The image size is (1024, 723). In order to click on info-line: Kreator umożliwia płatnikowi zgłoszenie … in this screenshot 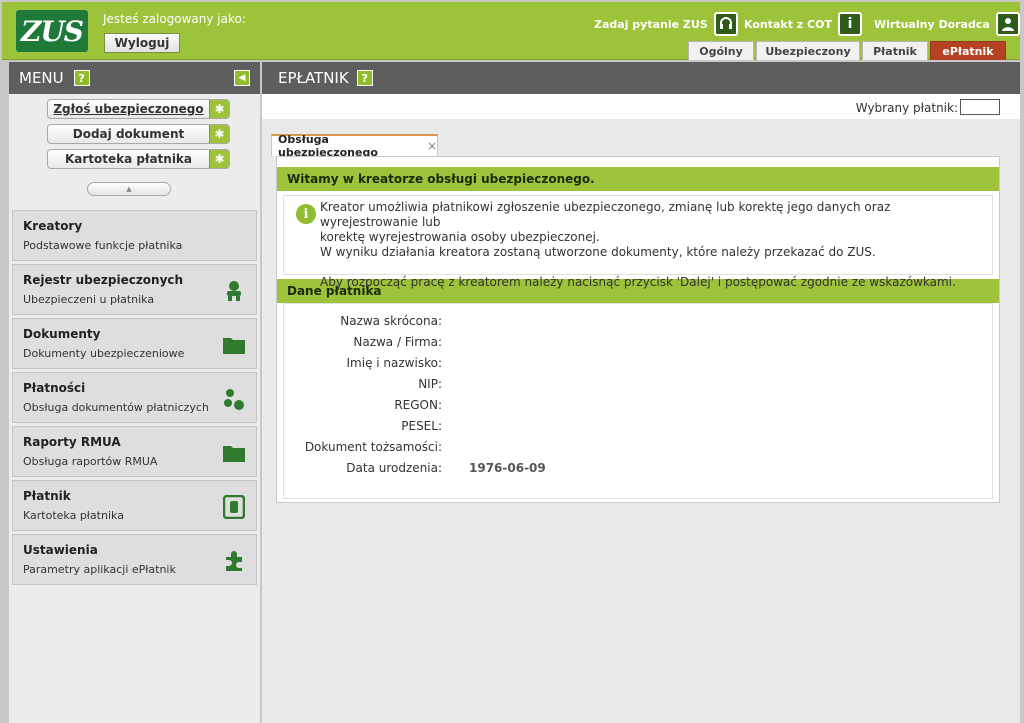, I will do `click(605, 214)`.